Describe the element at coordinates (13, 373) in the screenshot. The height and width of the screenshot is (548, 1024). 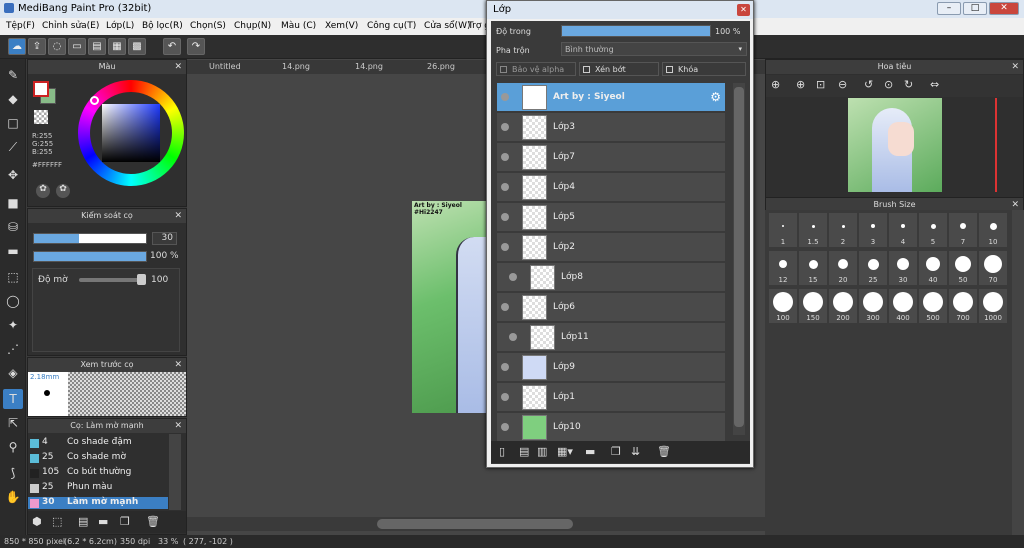
I see `select-eraser-icon: ◈` at that location.